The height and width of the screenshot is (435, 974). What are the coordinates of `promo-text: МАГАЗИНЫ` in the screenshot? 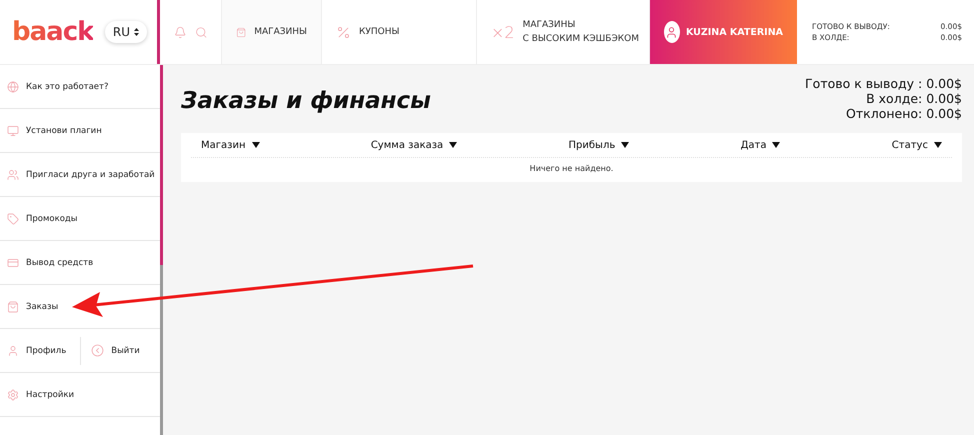 It's located at (580, 25).